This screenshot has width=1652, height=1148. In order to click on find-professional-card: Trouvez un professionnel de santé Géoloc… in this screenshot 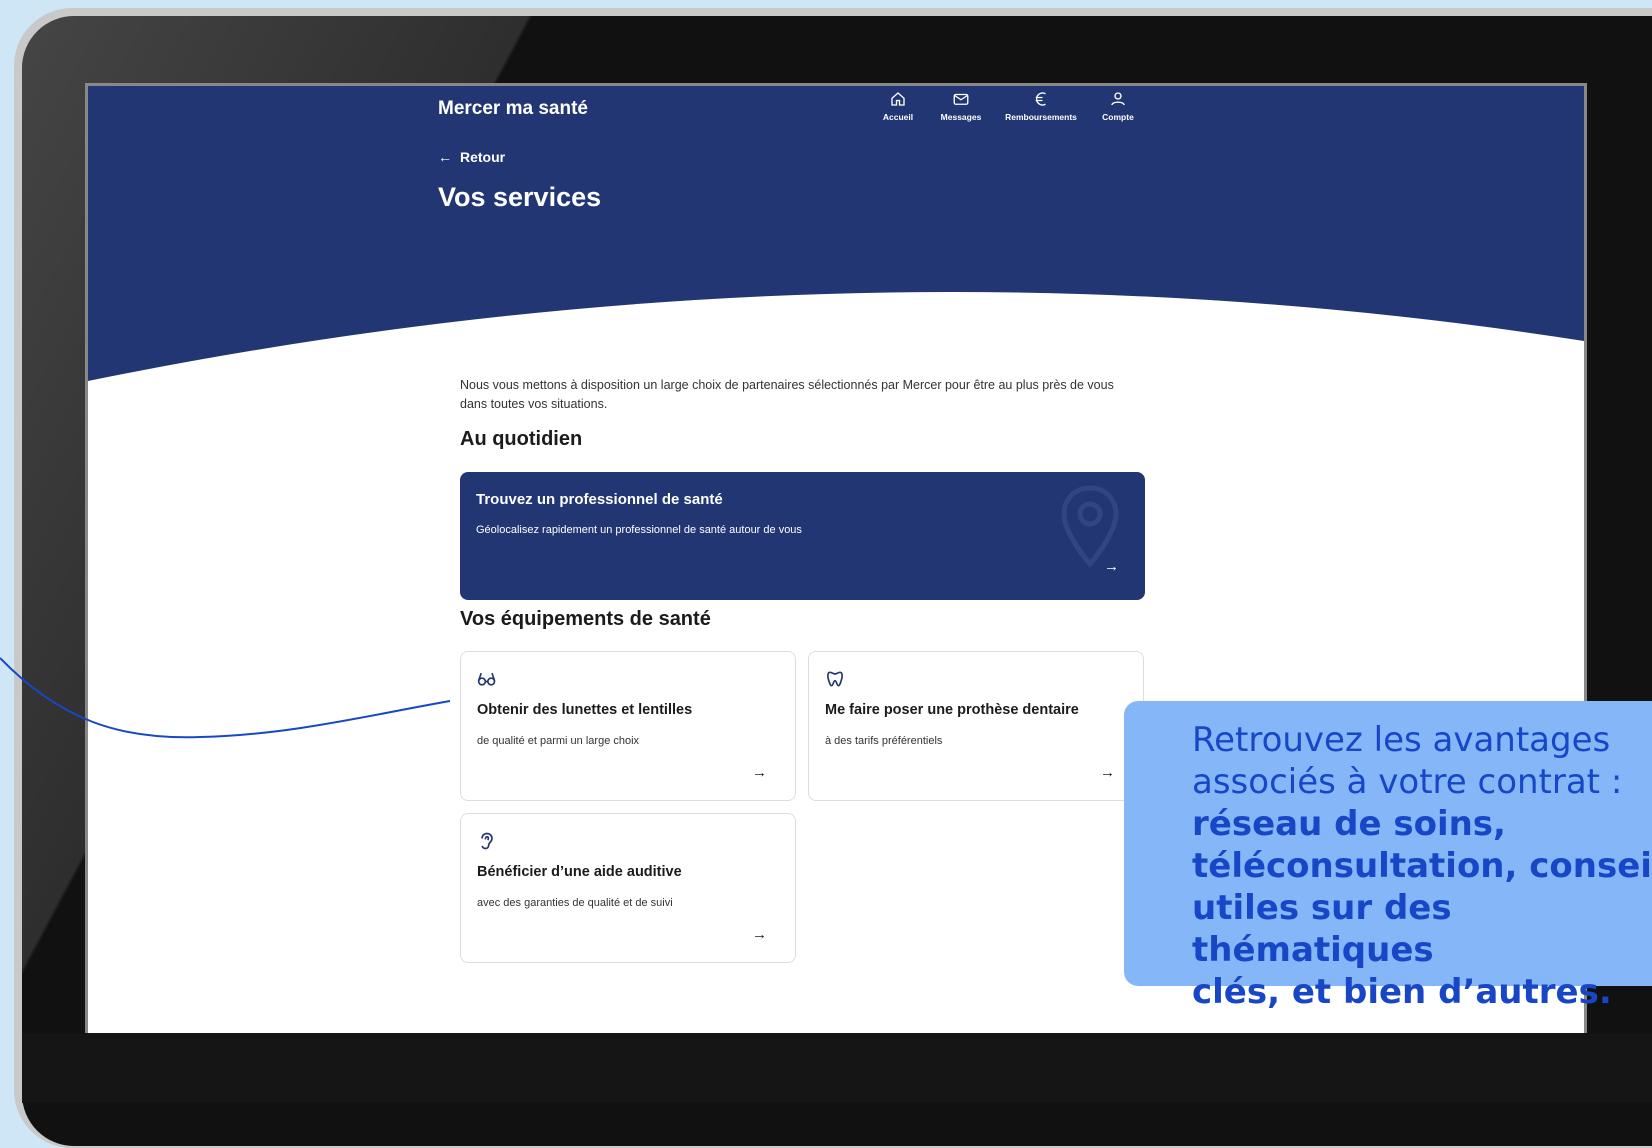, I will do `click(802, 536)`.